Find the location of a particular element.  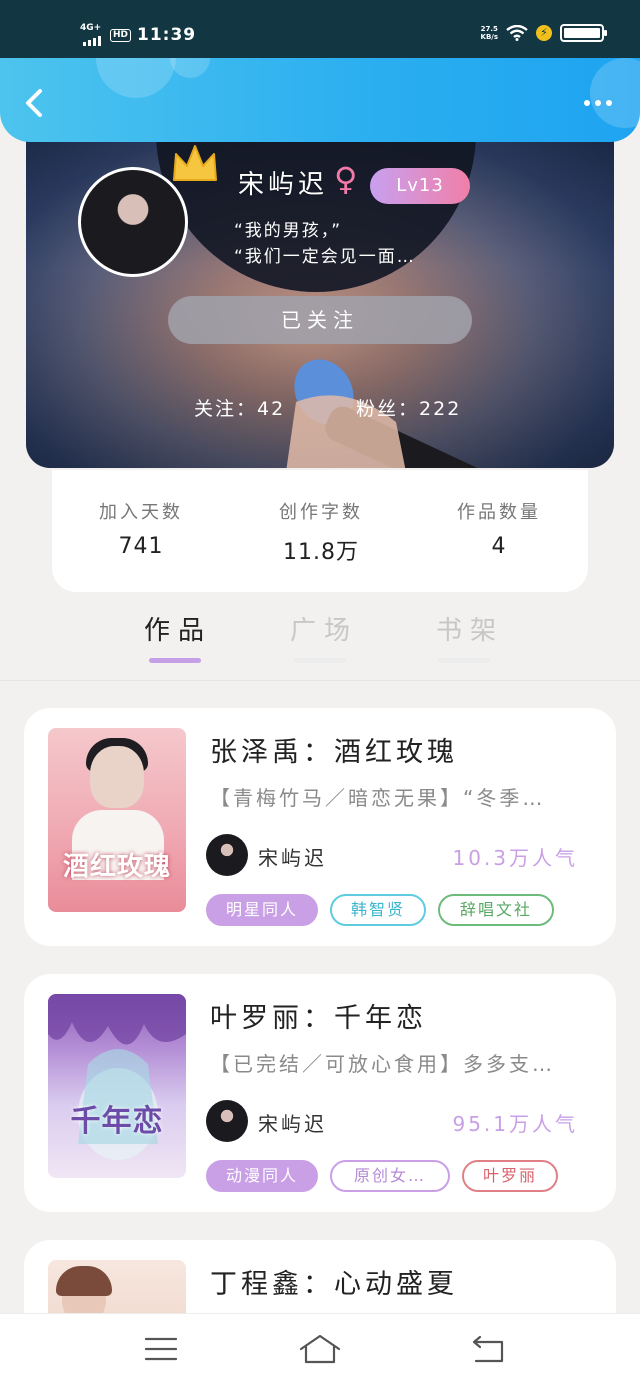

popularity-count: 10.3万人气 is located at coordinates (515, 858).